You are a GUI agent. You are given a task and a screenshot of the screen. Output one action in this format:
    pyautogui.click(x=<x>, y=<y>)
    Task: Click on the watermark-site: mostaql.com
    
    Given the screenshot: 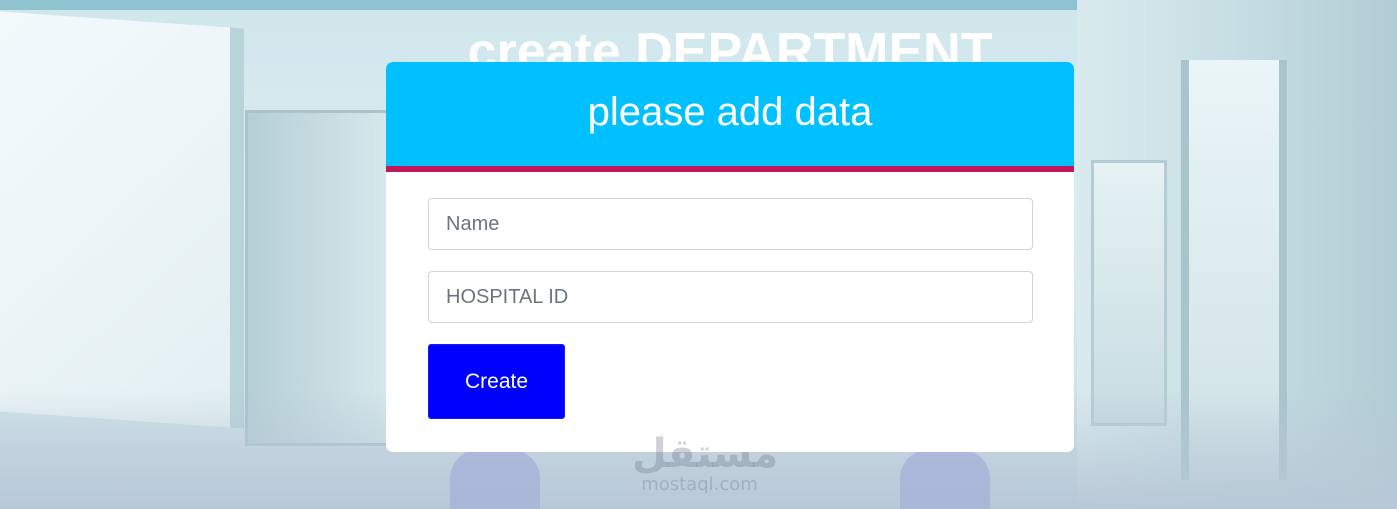 What is the action you would take?
    pyautogui.click(x=699, y=484)
    